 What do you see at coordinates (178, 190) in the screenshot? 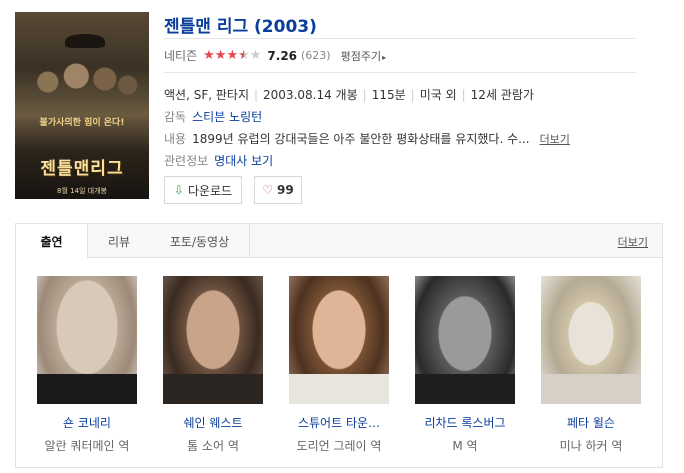
I see `download-icon: ⇩` at bounding box center [178, 190].